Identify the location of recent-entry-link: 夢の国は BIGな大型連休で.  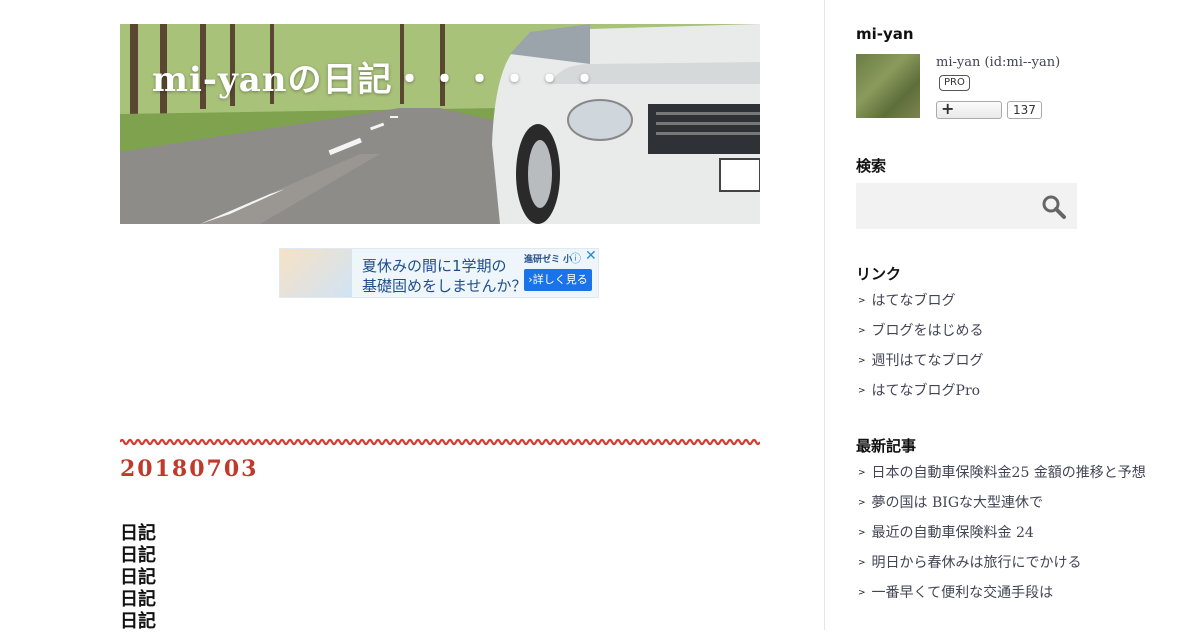
(957, 503).